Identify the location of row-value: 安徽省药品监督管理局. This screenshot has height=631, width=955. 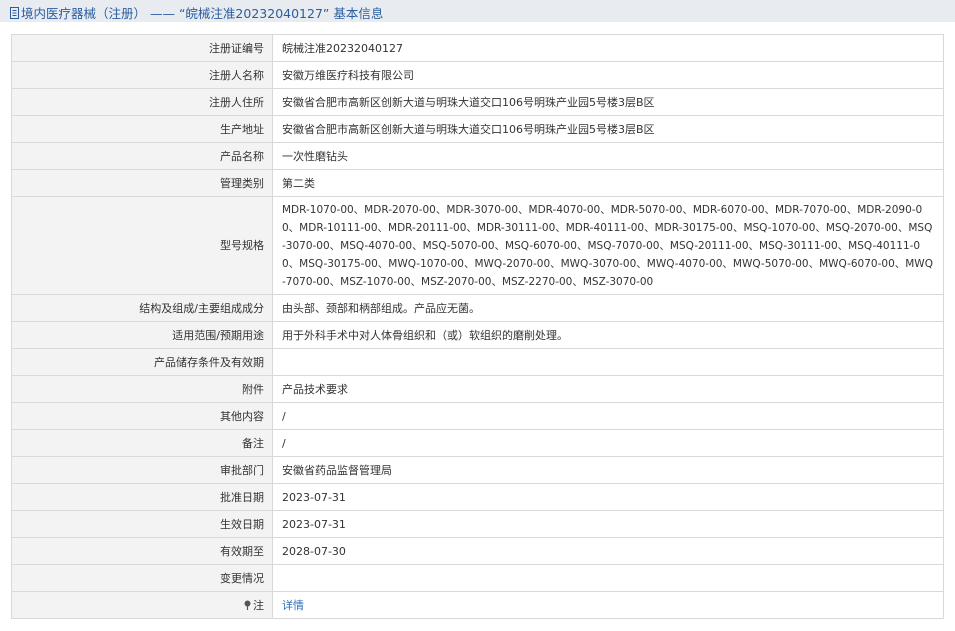
(608, 470).